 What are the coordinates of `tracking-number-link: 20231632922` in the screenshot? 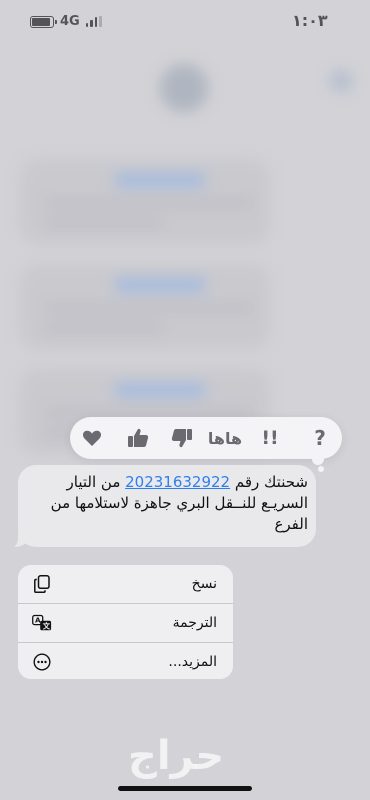 It's located at (177, 482).